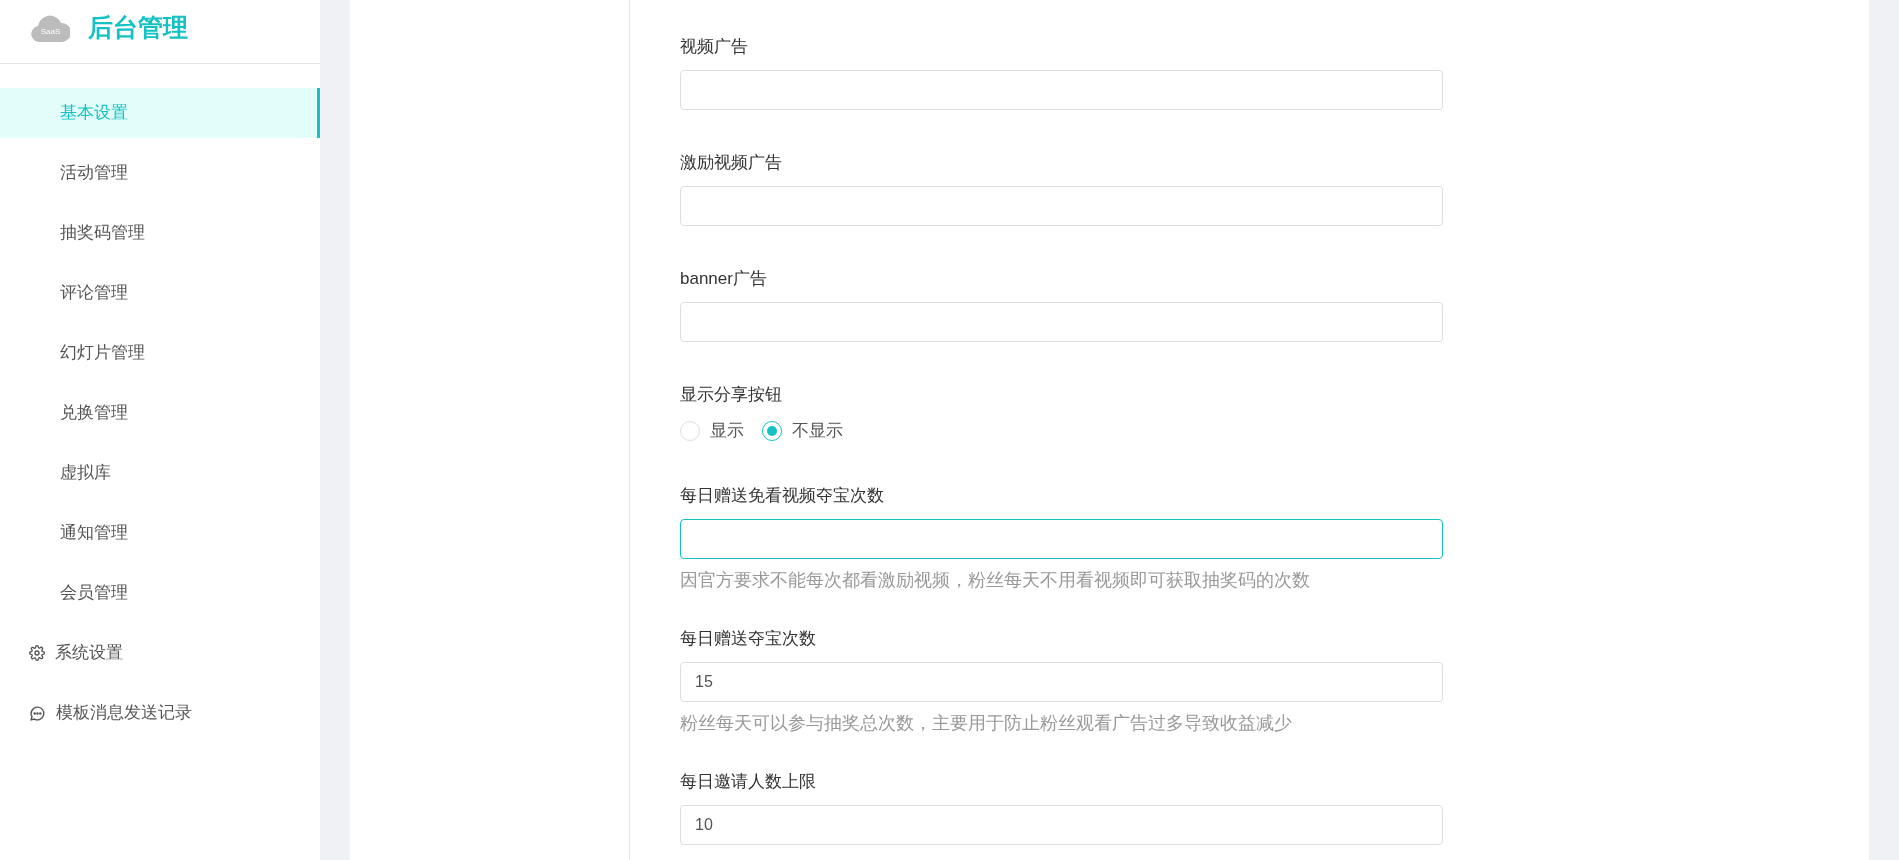 This screenshot has width=1899, height=860. Describe the element at coordinates (748, 638) in the screenshot. I see `field-label: 每日赠送夺宝次数` at that location.